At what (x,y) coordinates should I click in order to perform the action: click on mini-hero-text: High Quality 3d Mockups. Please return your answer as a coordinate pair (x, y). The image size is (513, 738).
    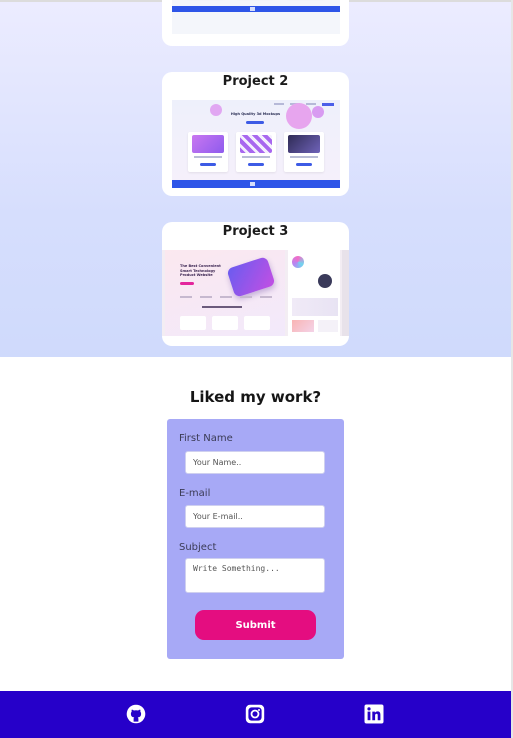
    Looking at the image, I should click on (255, 114).